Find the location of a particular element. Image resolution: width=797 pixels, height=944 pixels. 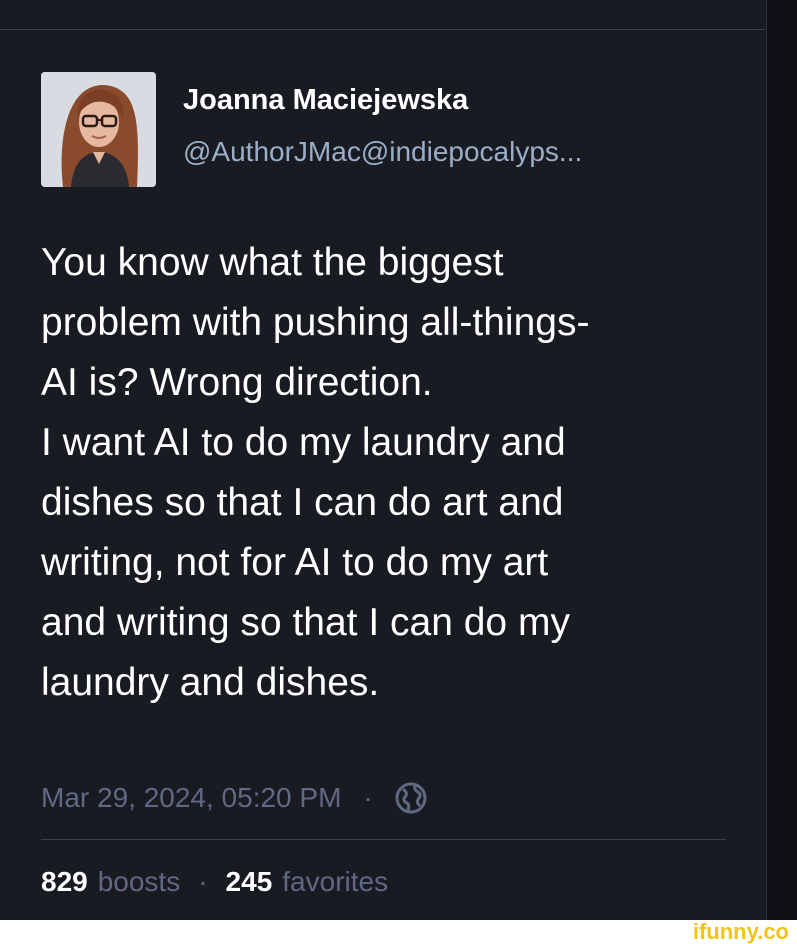

boosts-stat: 829 boosts is located at coordinates (110, 882).